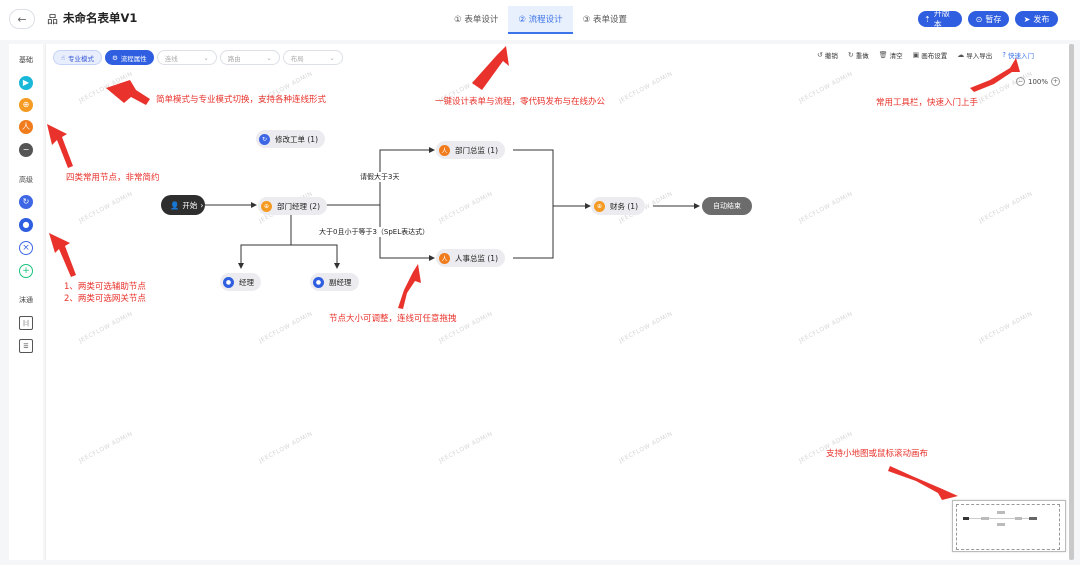  Describe the element at coordinates (105, 299) in the screenshot. I see `annotation-gateway-nodes: 2、两类可选网关节点` at that location.